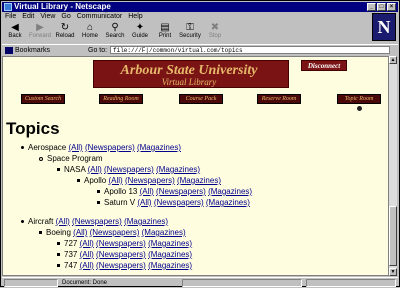  I want to click on guide-button: ✦ Guide, so click(140, 32).